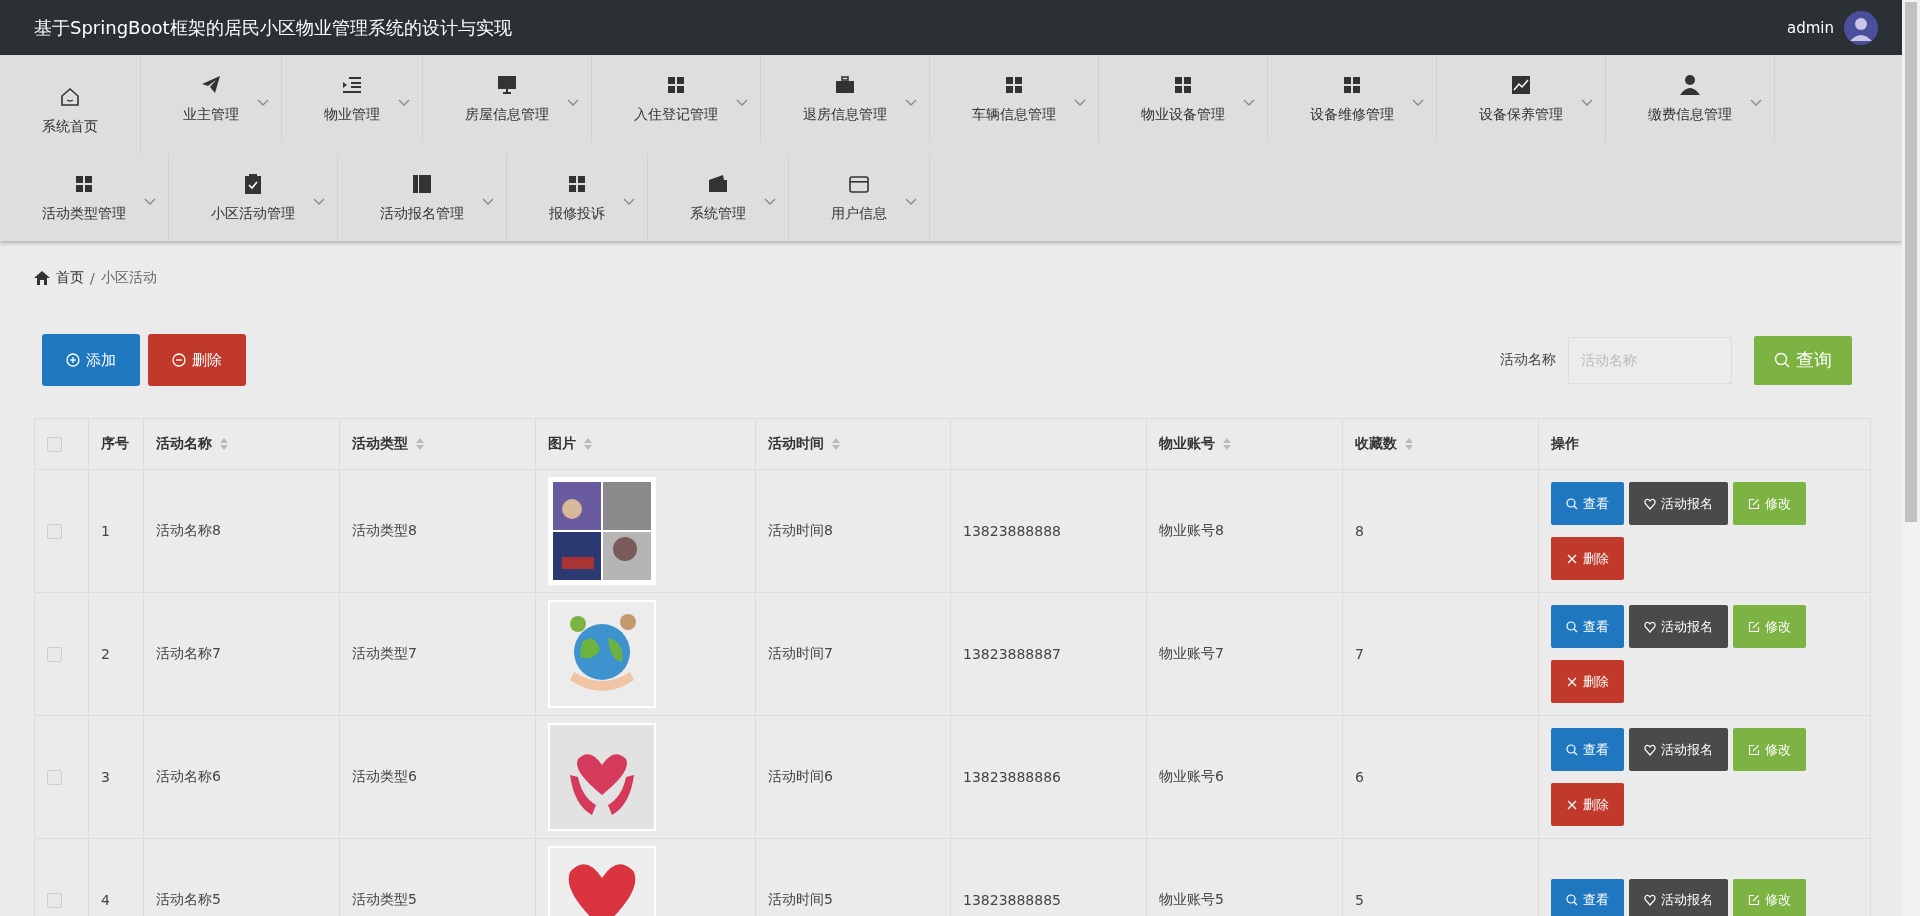  I want to click on column-header: 收藏数, so click(1376, 444).